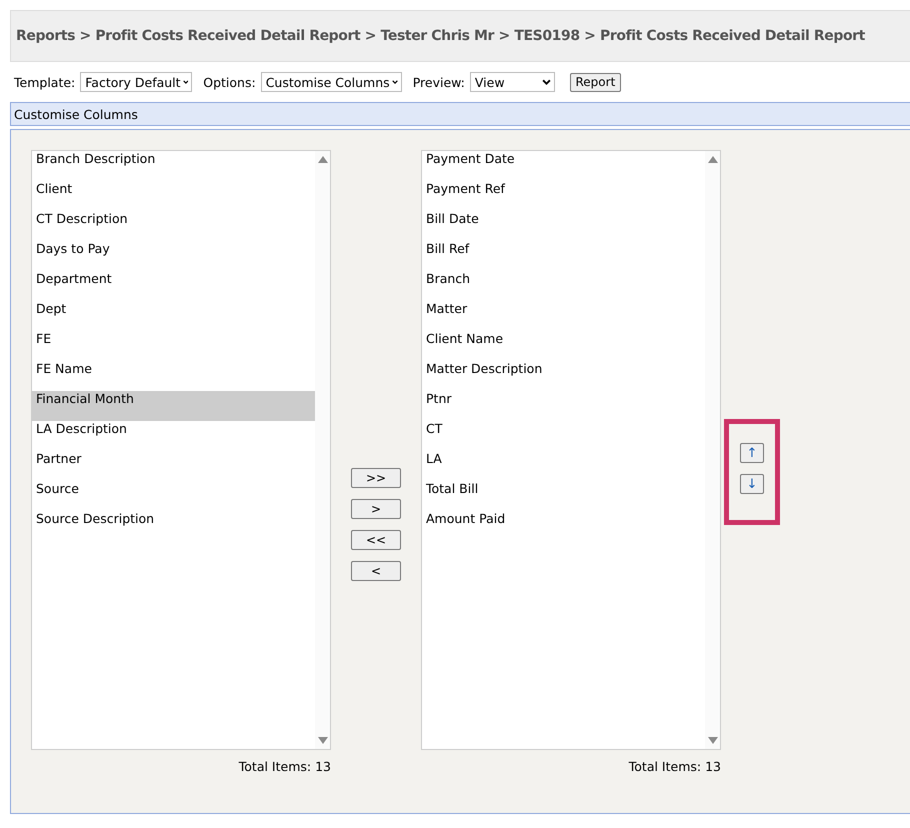 The width and height of the screenshot is (910, 828). What do you see at coordinates (563, 496) in the screenshot?
I see `list-item: Total Bill` at bounding box center [563, 496].